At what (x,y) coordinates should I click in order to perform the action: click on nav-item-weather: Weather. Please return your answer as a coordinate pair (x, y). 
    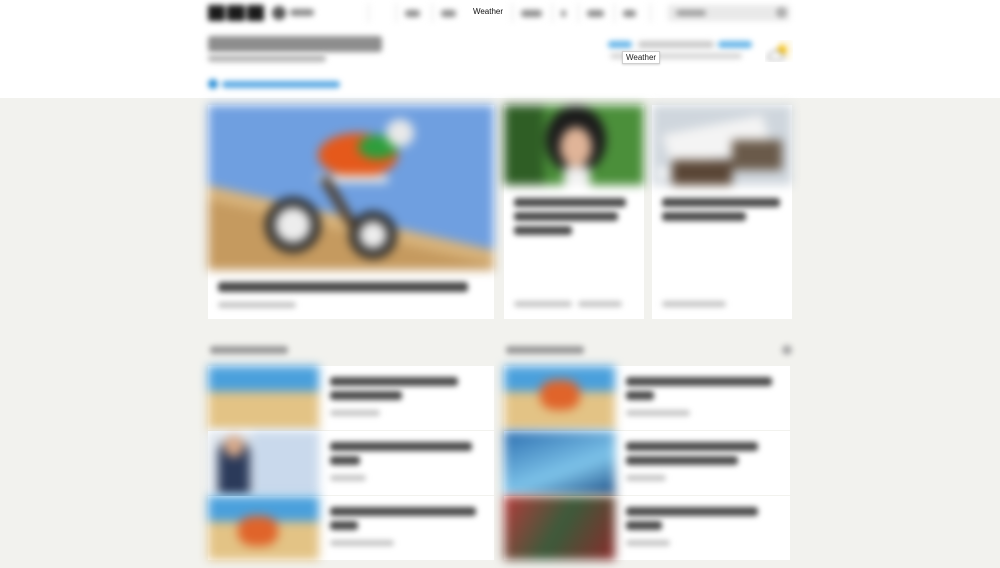
    Looking at the image, I should click on (488, 13).